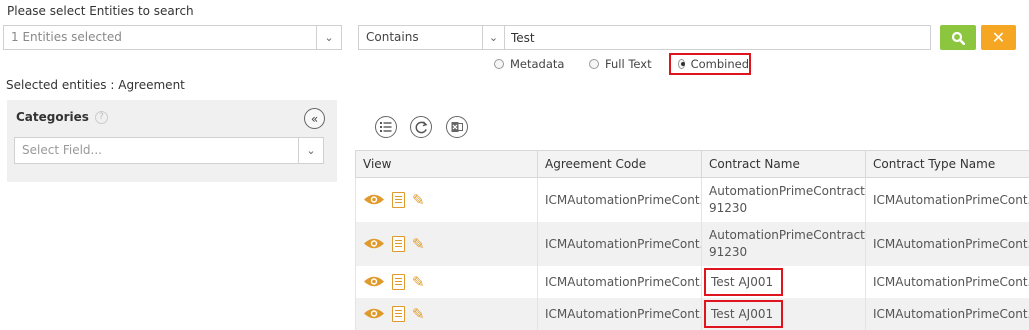 This screenshot has height=330, width=1029. I want to click on export-excel-icon, so click(457, 127).